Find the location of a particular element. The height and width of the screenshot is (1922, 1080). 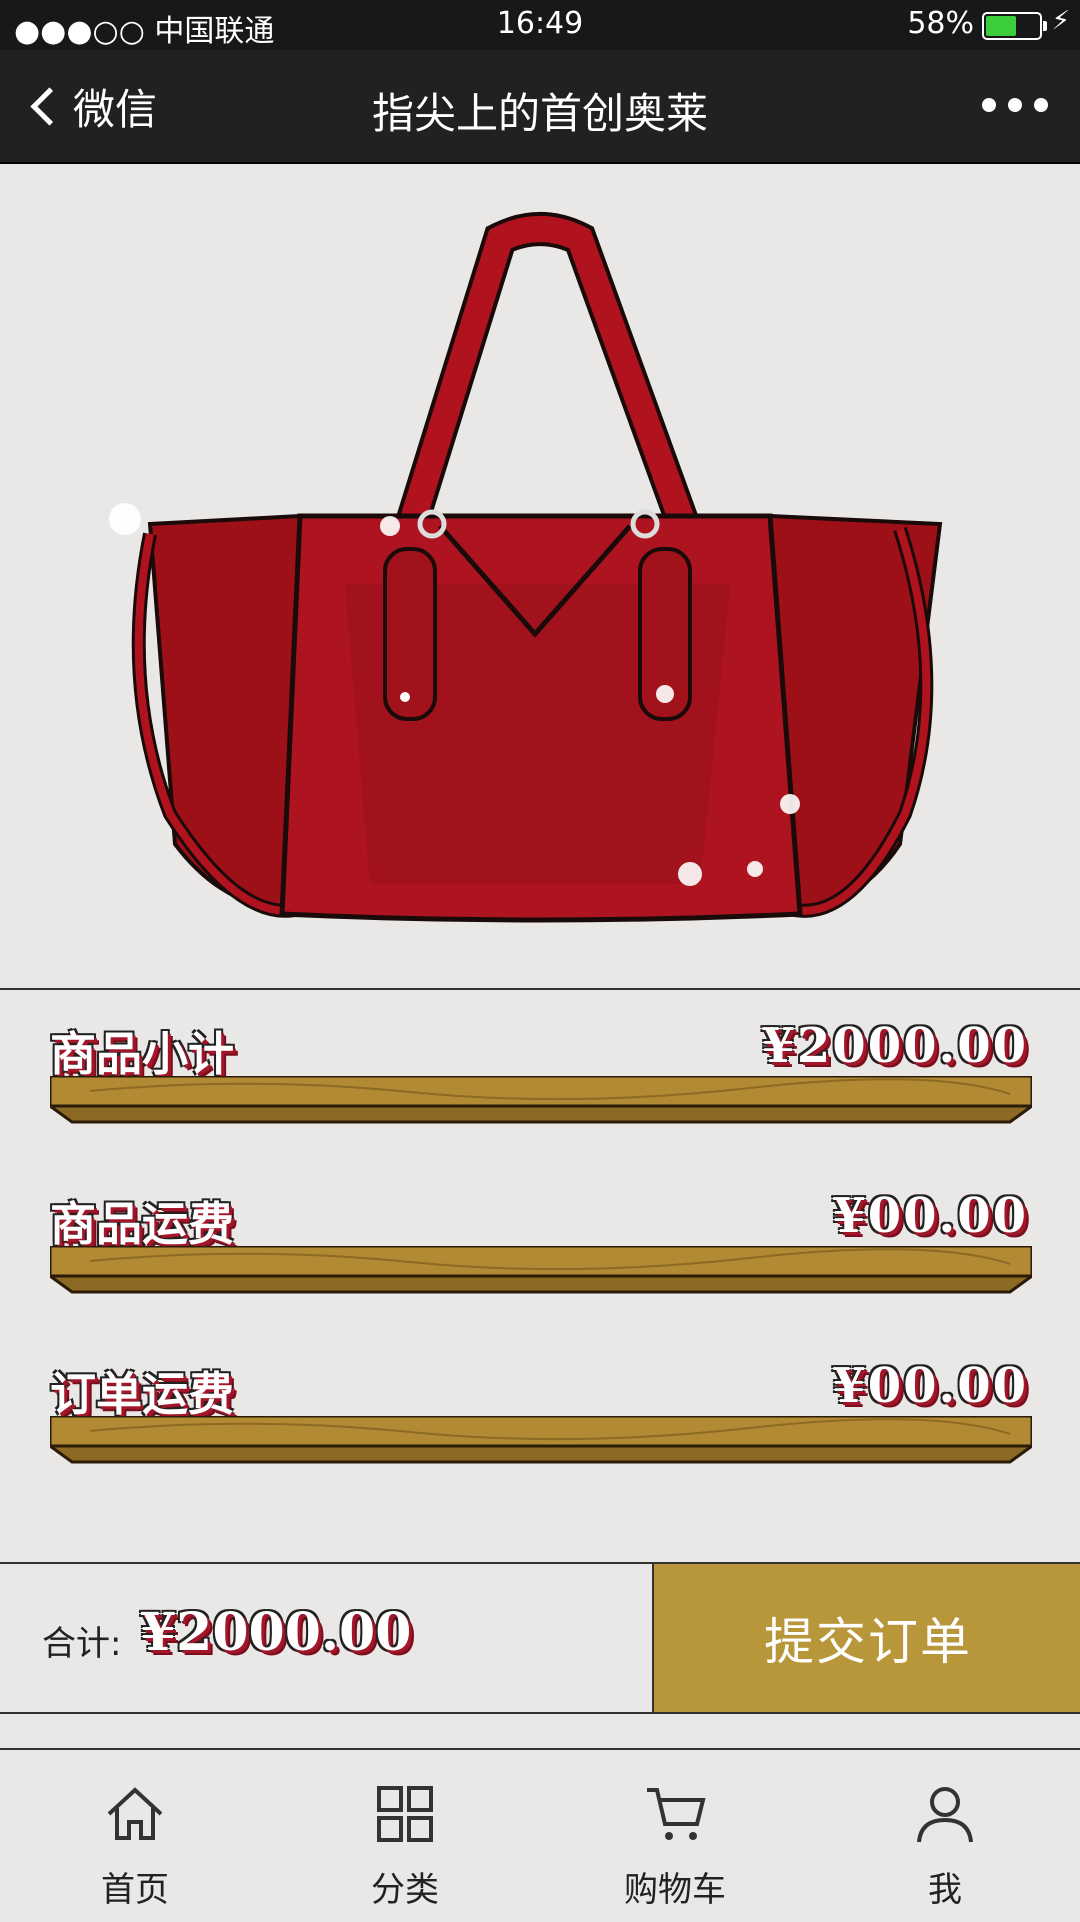

summary-row-subtotal: 商品小计 ¥2000.00 is located at coordinates (541, 1073).